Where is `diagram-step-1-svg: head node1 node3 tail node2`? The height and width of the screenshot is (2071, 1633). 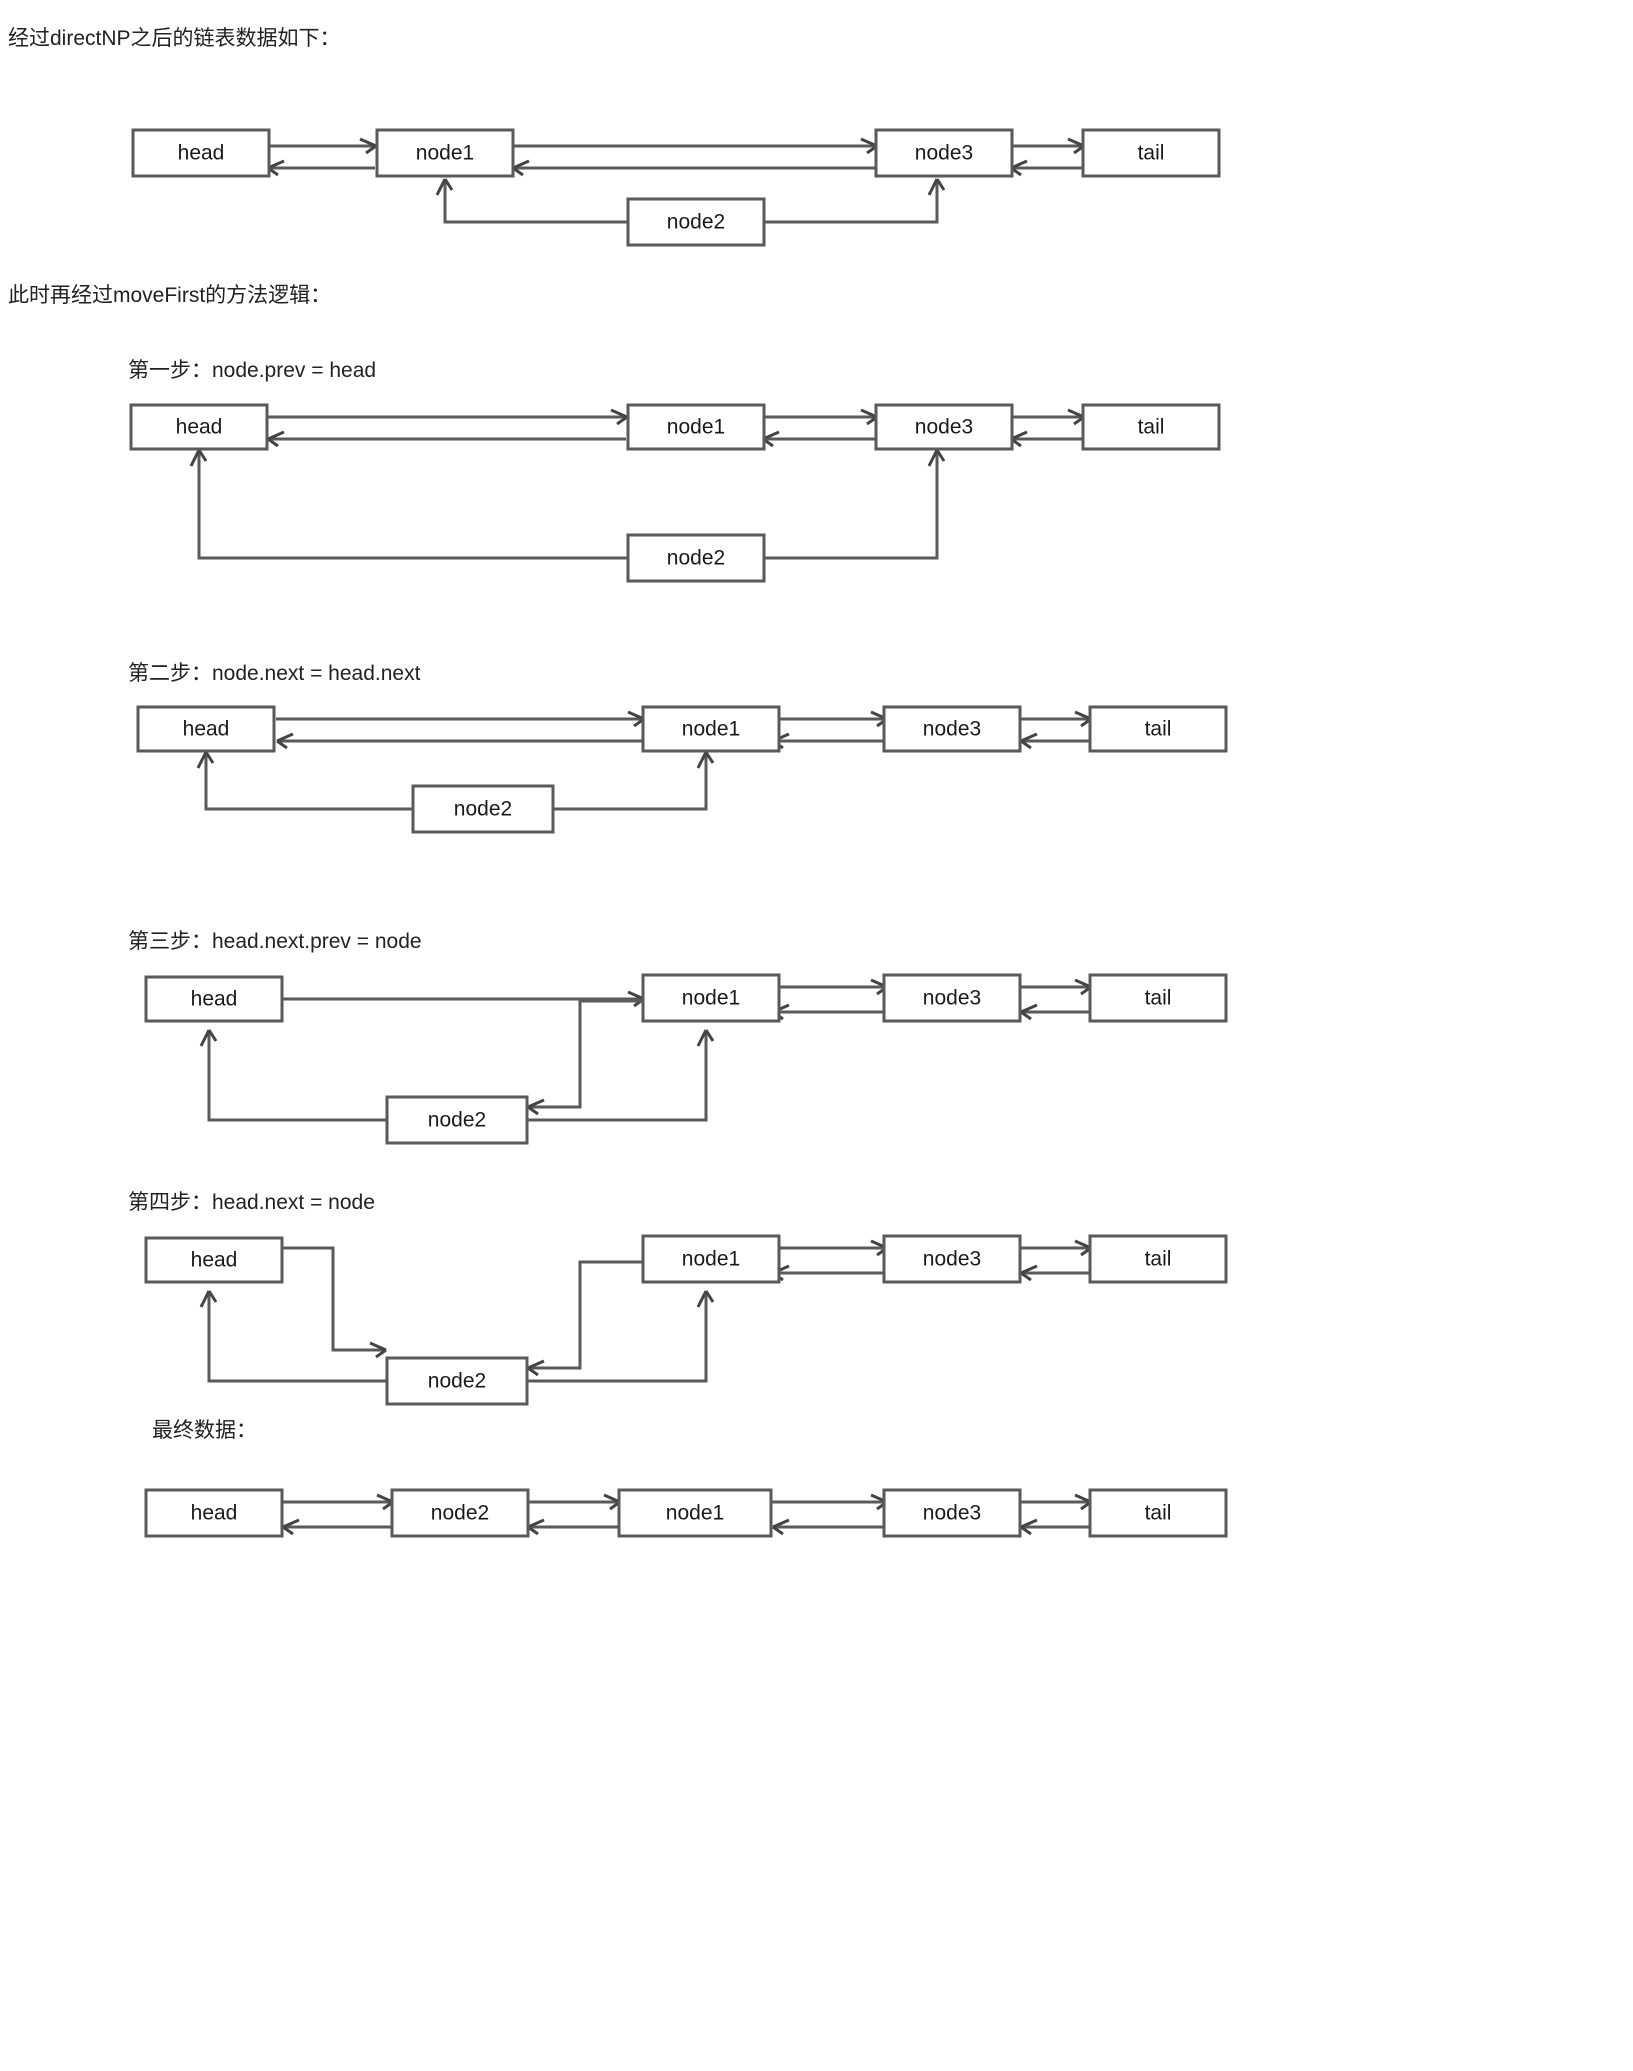
diagram-step-1-svg: head node1 node3 tail node2 is located at coordinates (675, 493).